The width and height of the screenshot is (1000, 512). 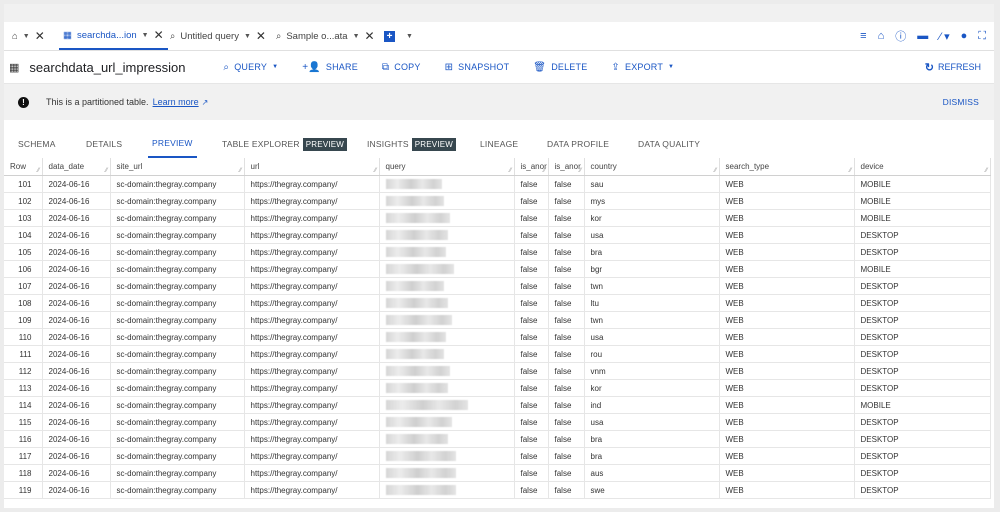 I want to click on column-header-label: data_date, so click(x=66, y=166).